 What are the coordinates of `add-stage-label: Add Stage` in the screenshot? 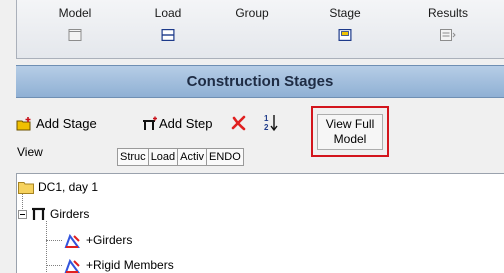 It's located at (66, 123).